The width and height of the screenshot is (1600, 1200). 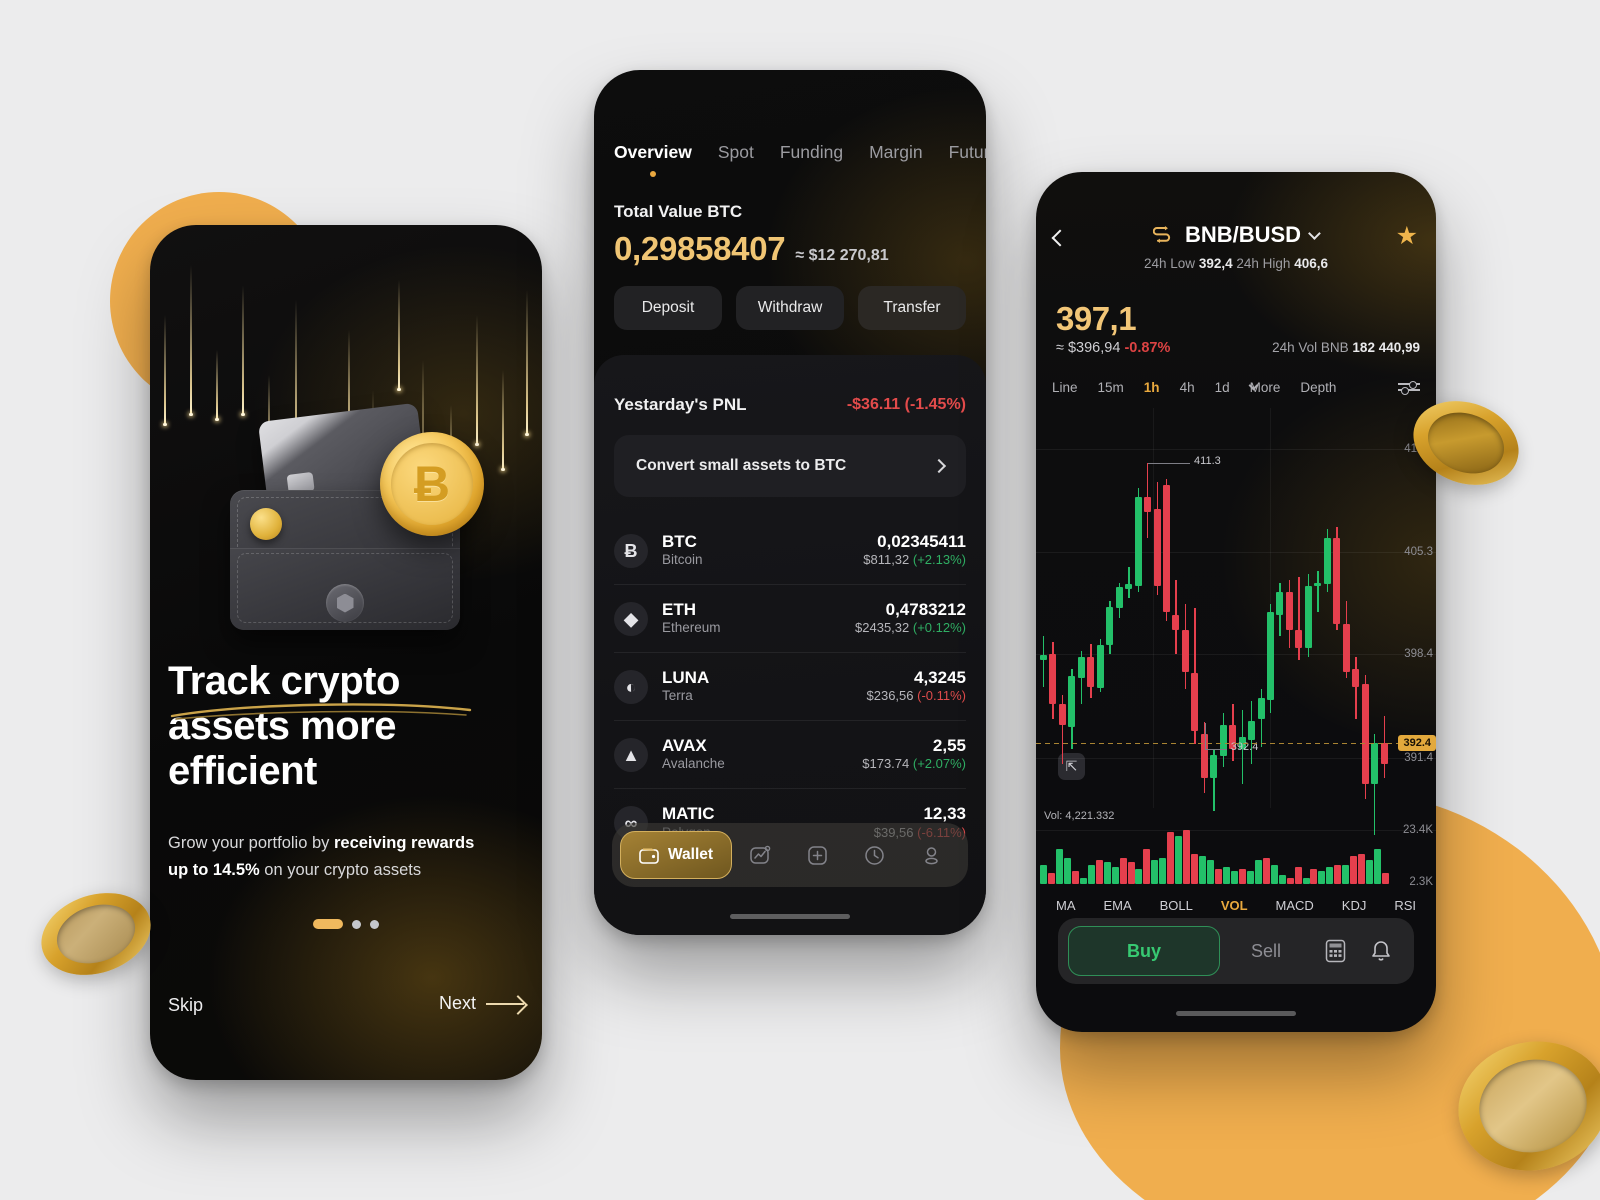 I want to click on wallet-tab-bar: Overview Spot Funding Margin Futur, so click(x=800, y=152).